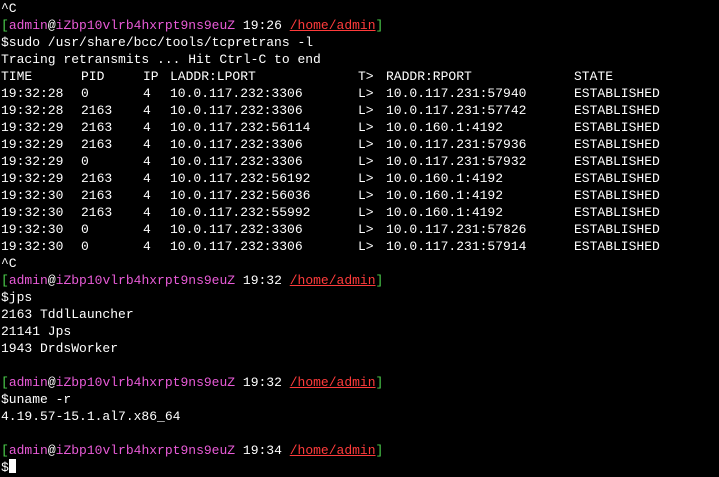 The image size is (719, 477). I want to click on command-line: $uname -r, so click(36, 399).